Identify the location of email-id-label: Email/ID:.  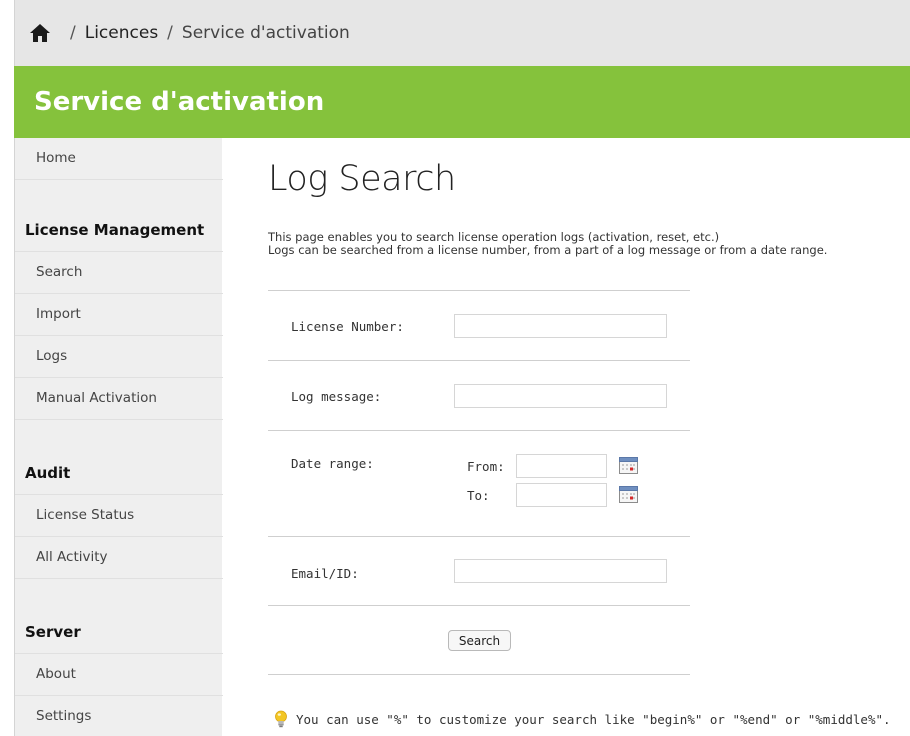
(325, 573).